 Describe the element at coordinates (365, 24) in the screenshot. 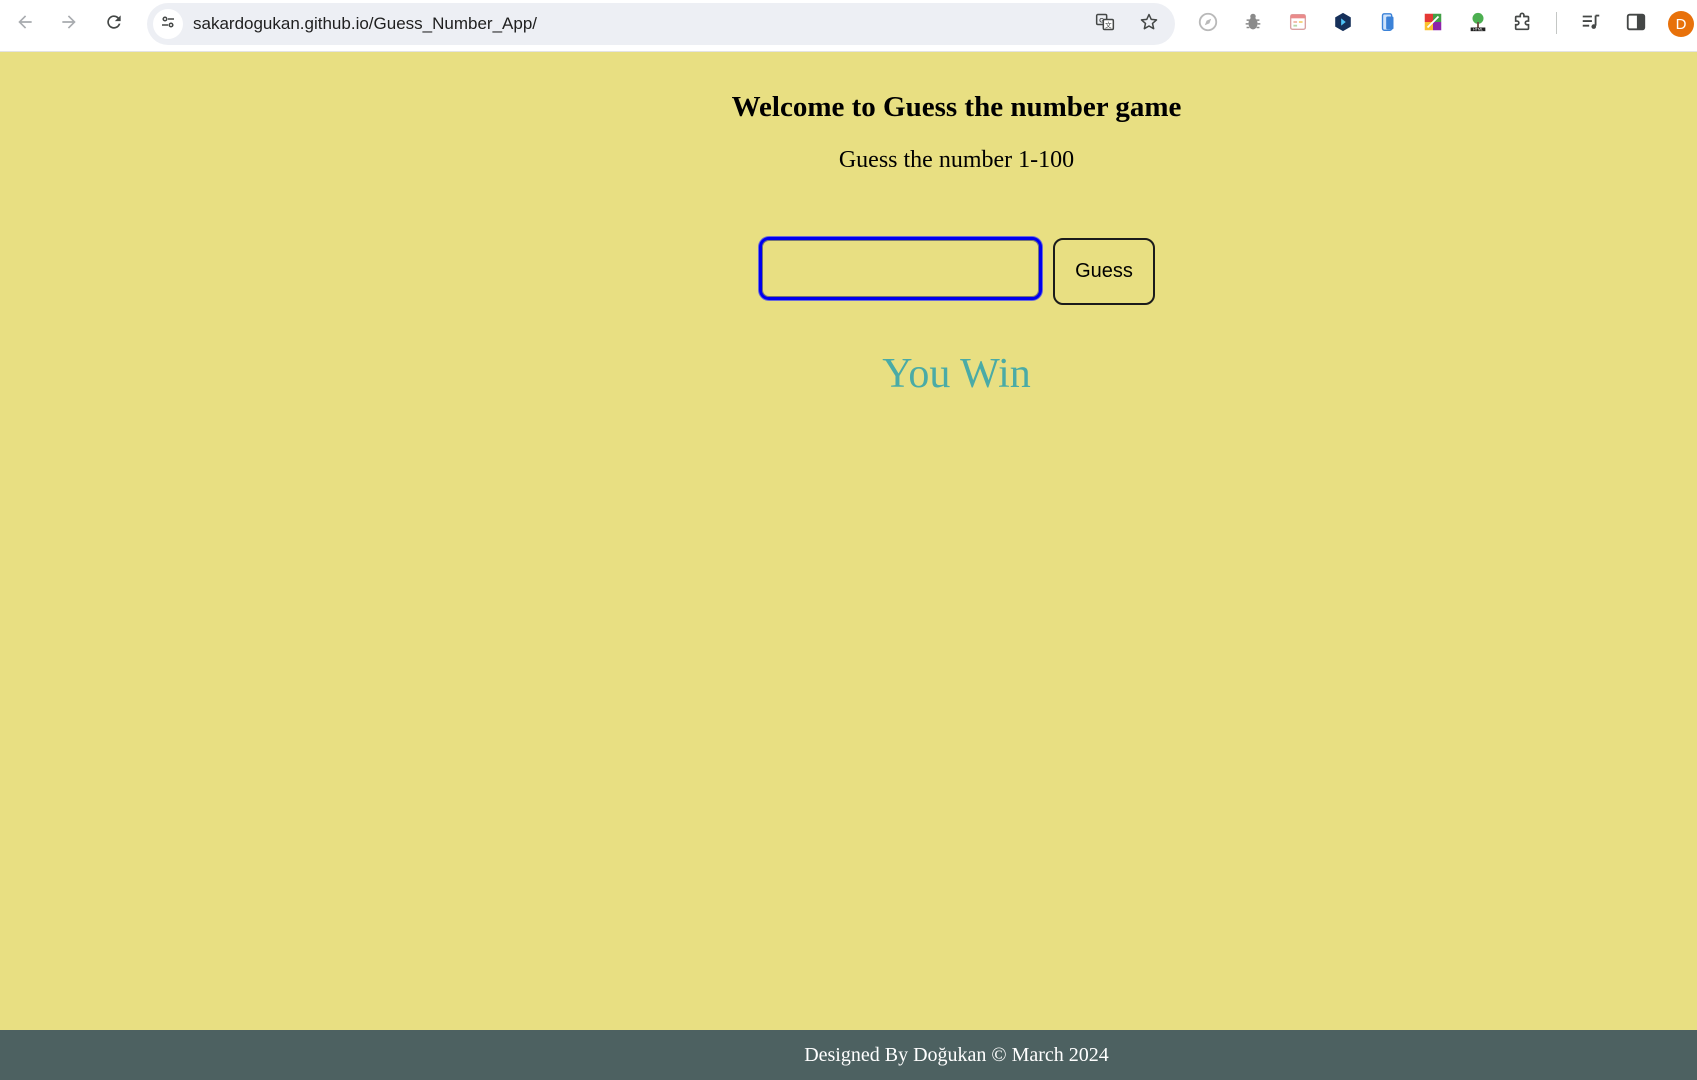

I see `url-text: sakardogukan.github.io/Guess_Number_App/` at that location.